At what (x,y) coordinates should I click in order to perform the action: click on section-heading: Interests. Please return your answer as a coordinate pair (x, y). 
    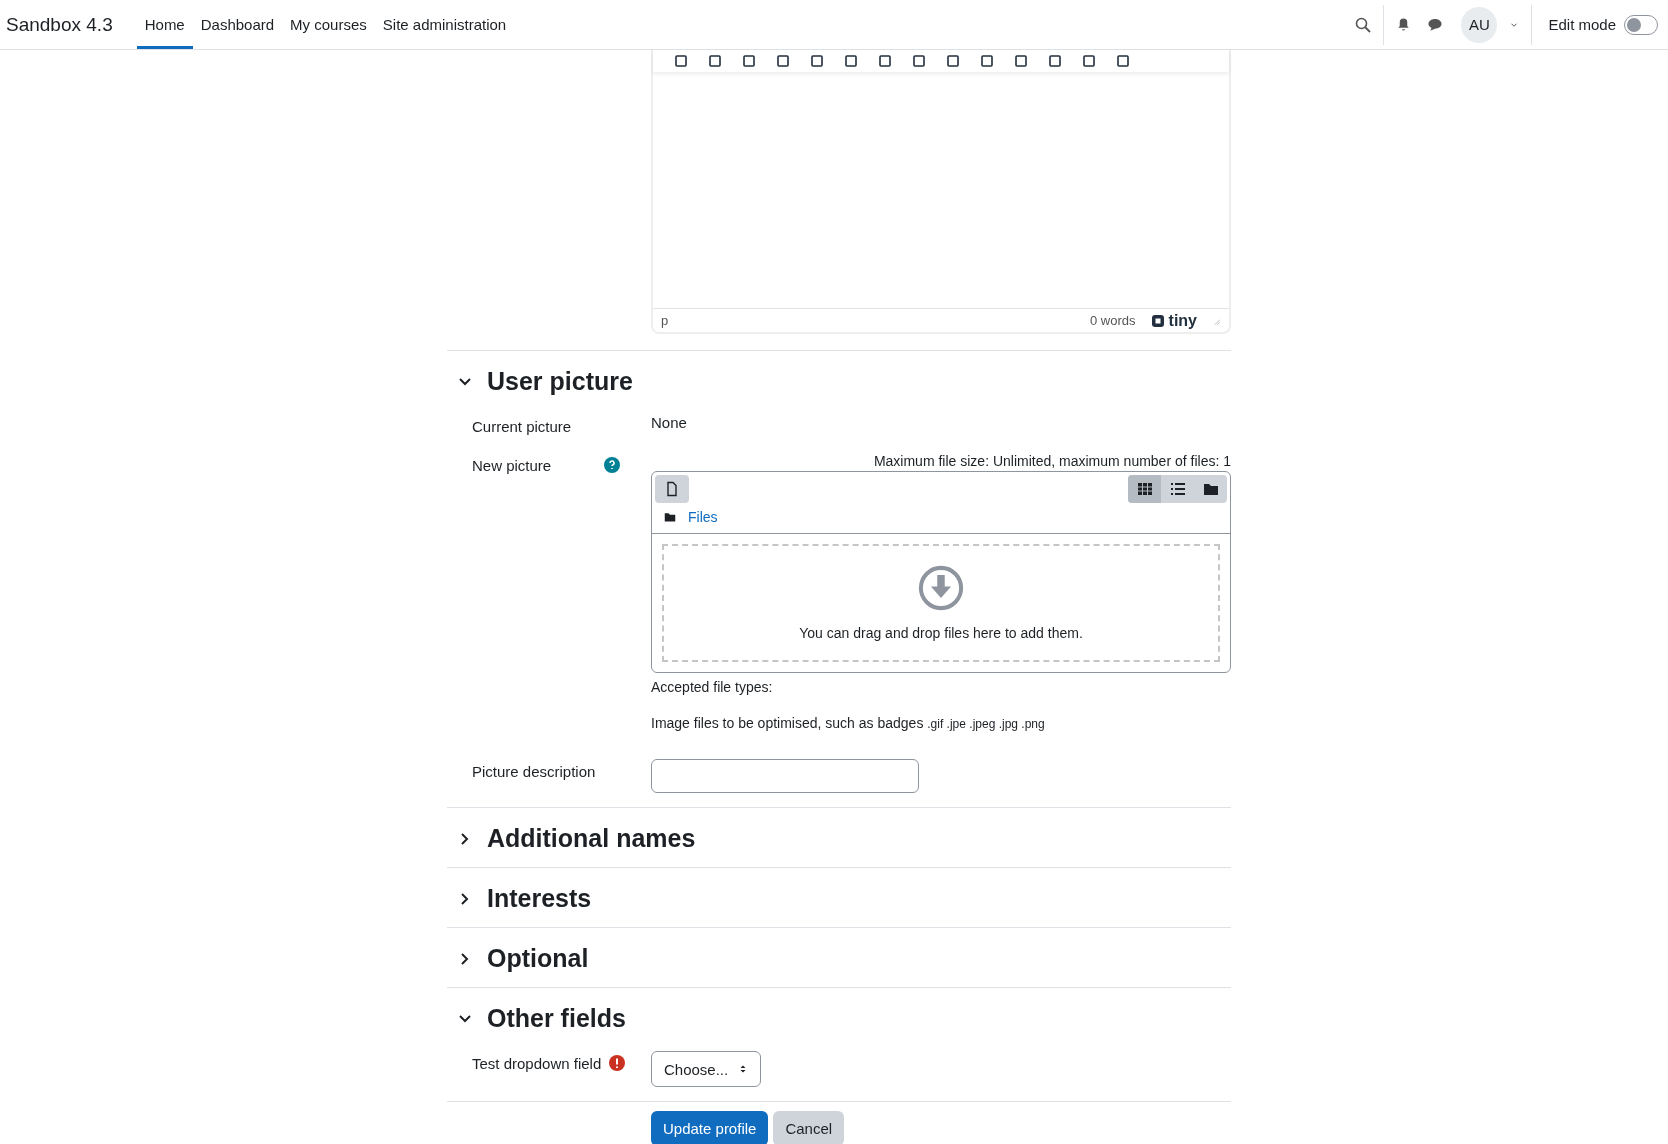
    Looking at the image, I should click on (539, 898).